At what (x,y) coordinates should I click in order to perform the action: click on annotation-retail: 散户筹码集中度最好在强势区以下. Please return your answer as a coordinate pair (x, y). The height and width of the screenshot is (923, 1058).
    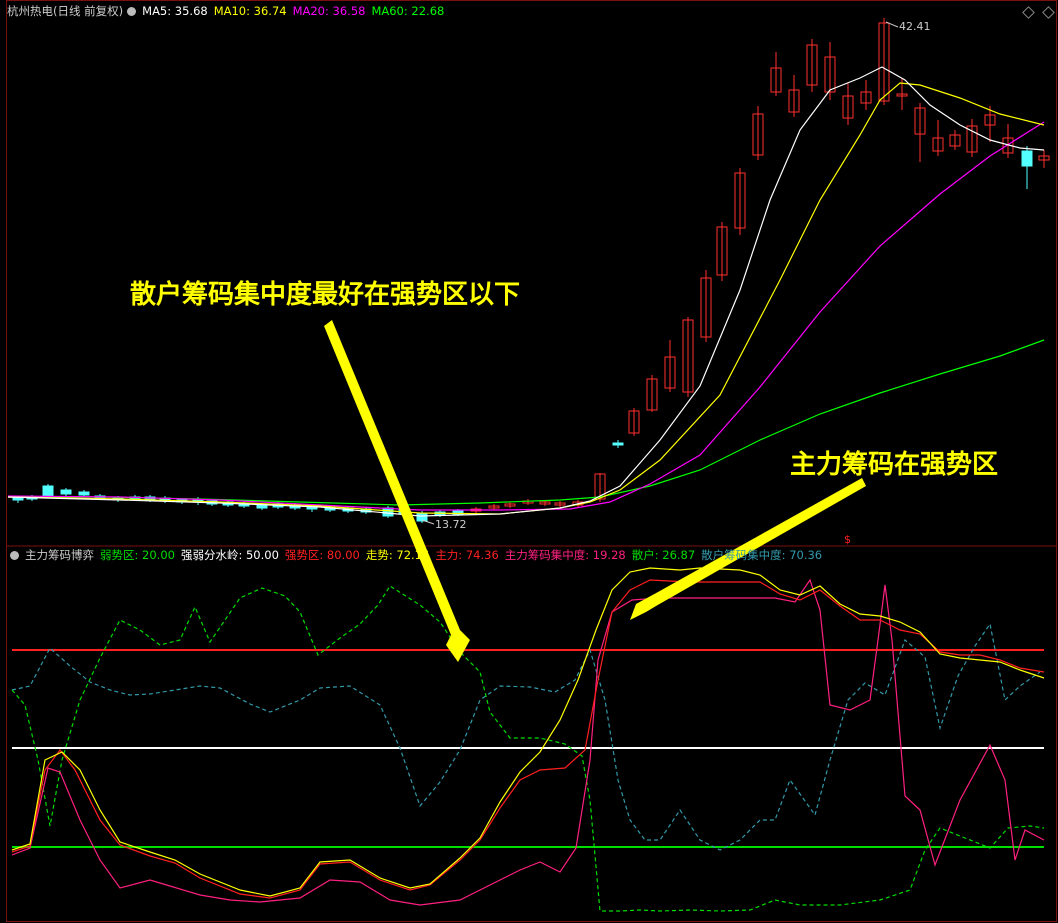
    Looking at the image, I should click on (325, 295).